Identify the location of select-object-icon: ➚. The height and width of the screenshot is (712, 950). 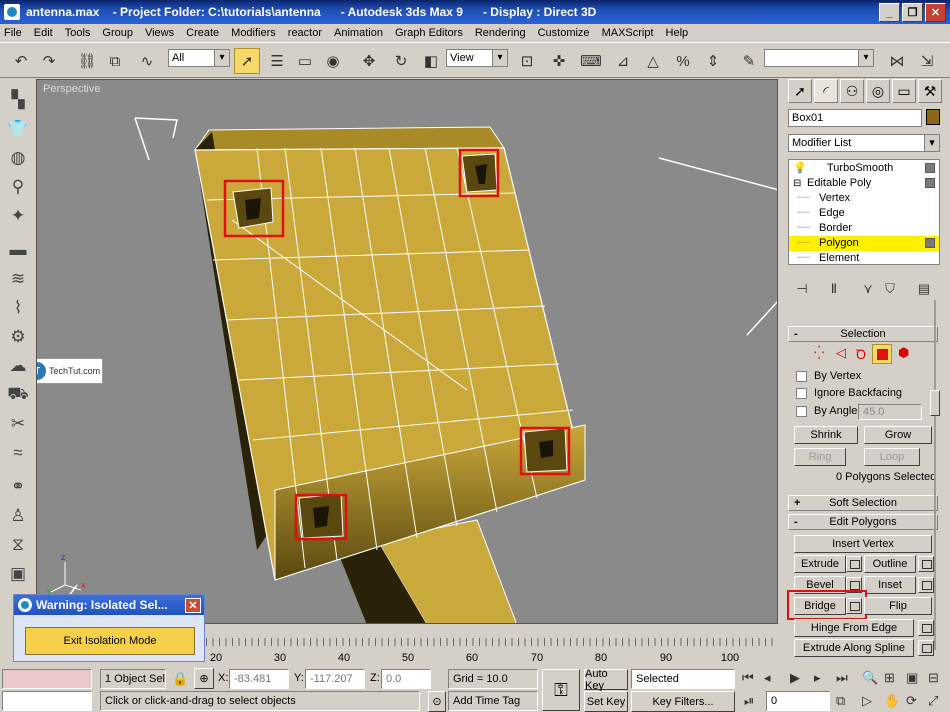
(247, 61).